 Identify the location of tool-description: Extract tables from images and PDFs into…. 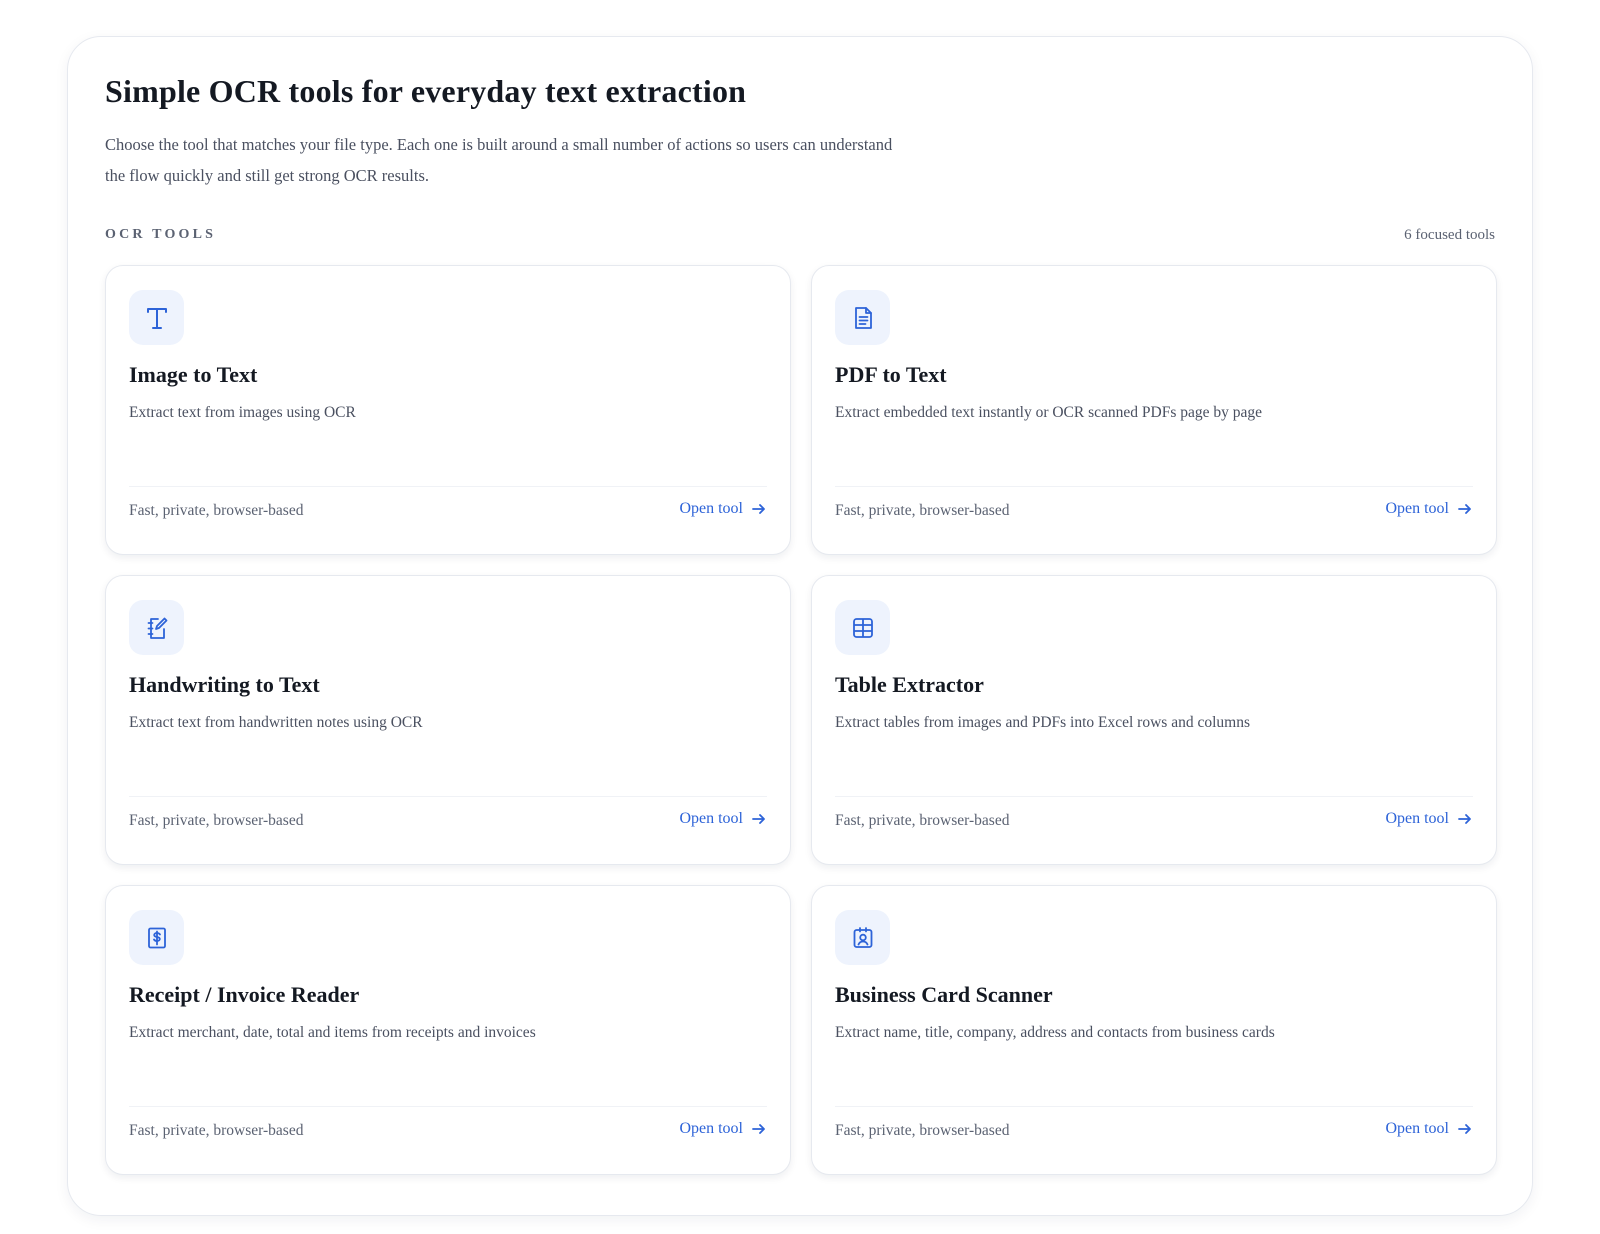
(1042, 722).